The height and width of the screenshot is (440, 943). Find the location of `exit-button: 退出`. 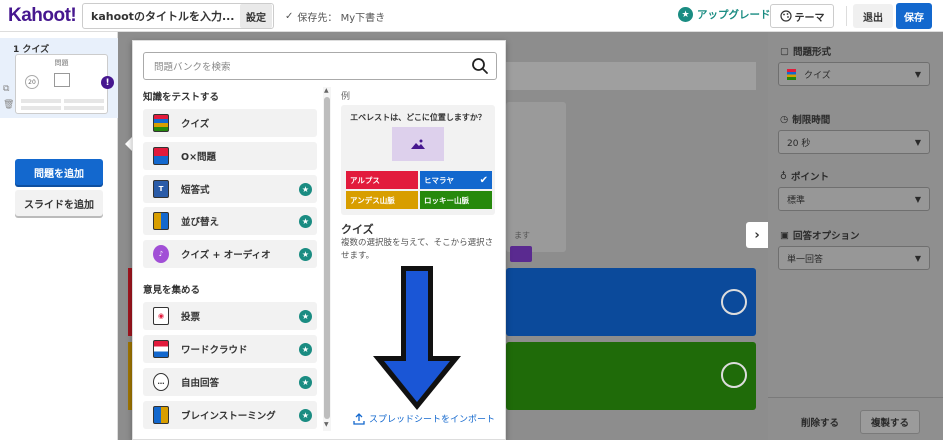

exit-button: 退出 is located at coordinates (873, 16).